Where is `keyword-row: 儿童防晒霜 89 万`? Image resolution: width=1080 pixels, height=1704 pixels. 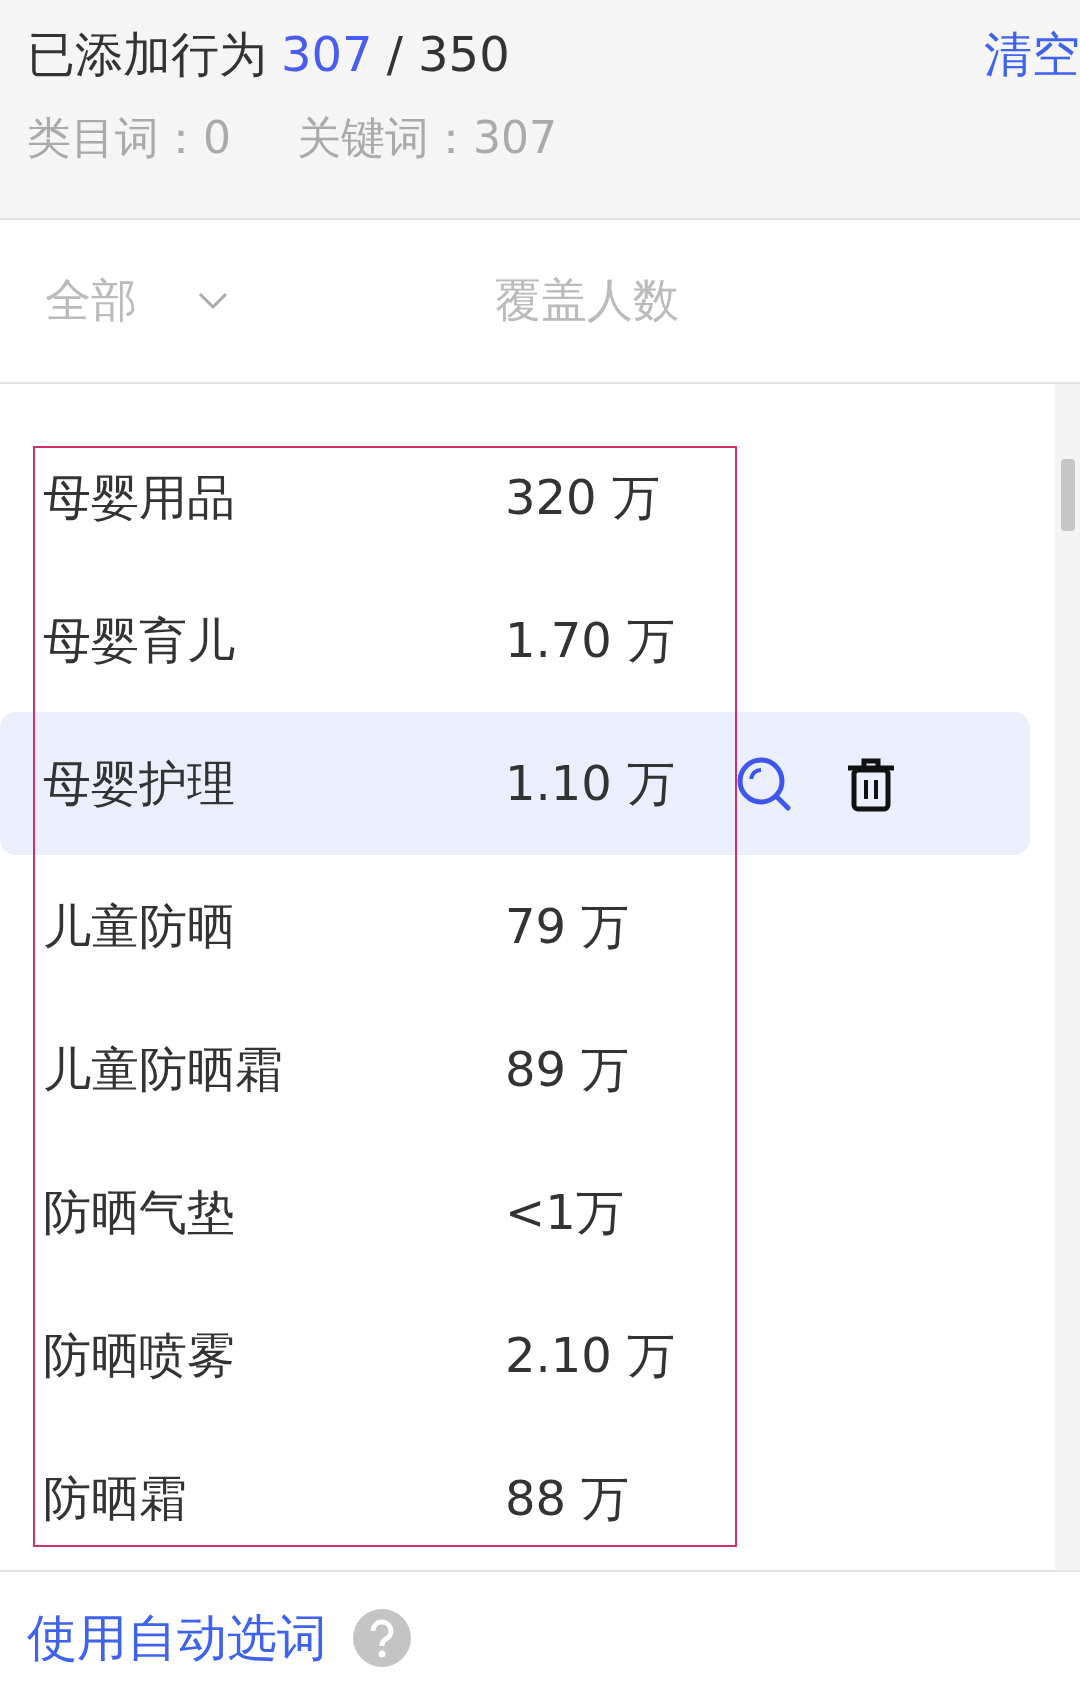 keyword-row: 儿童防晒霜 89 万 is located at coordinates (515, 1070).